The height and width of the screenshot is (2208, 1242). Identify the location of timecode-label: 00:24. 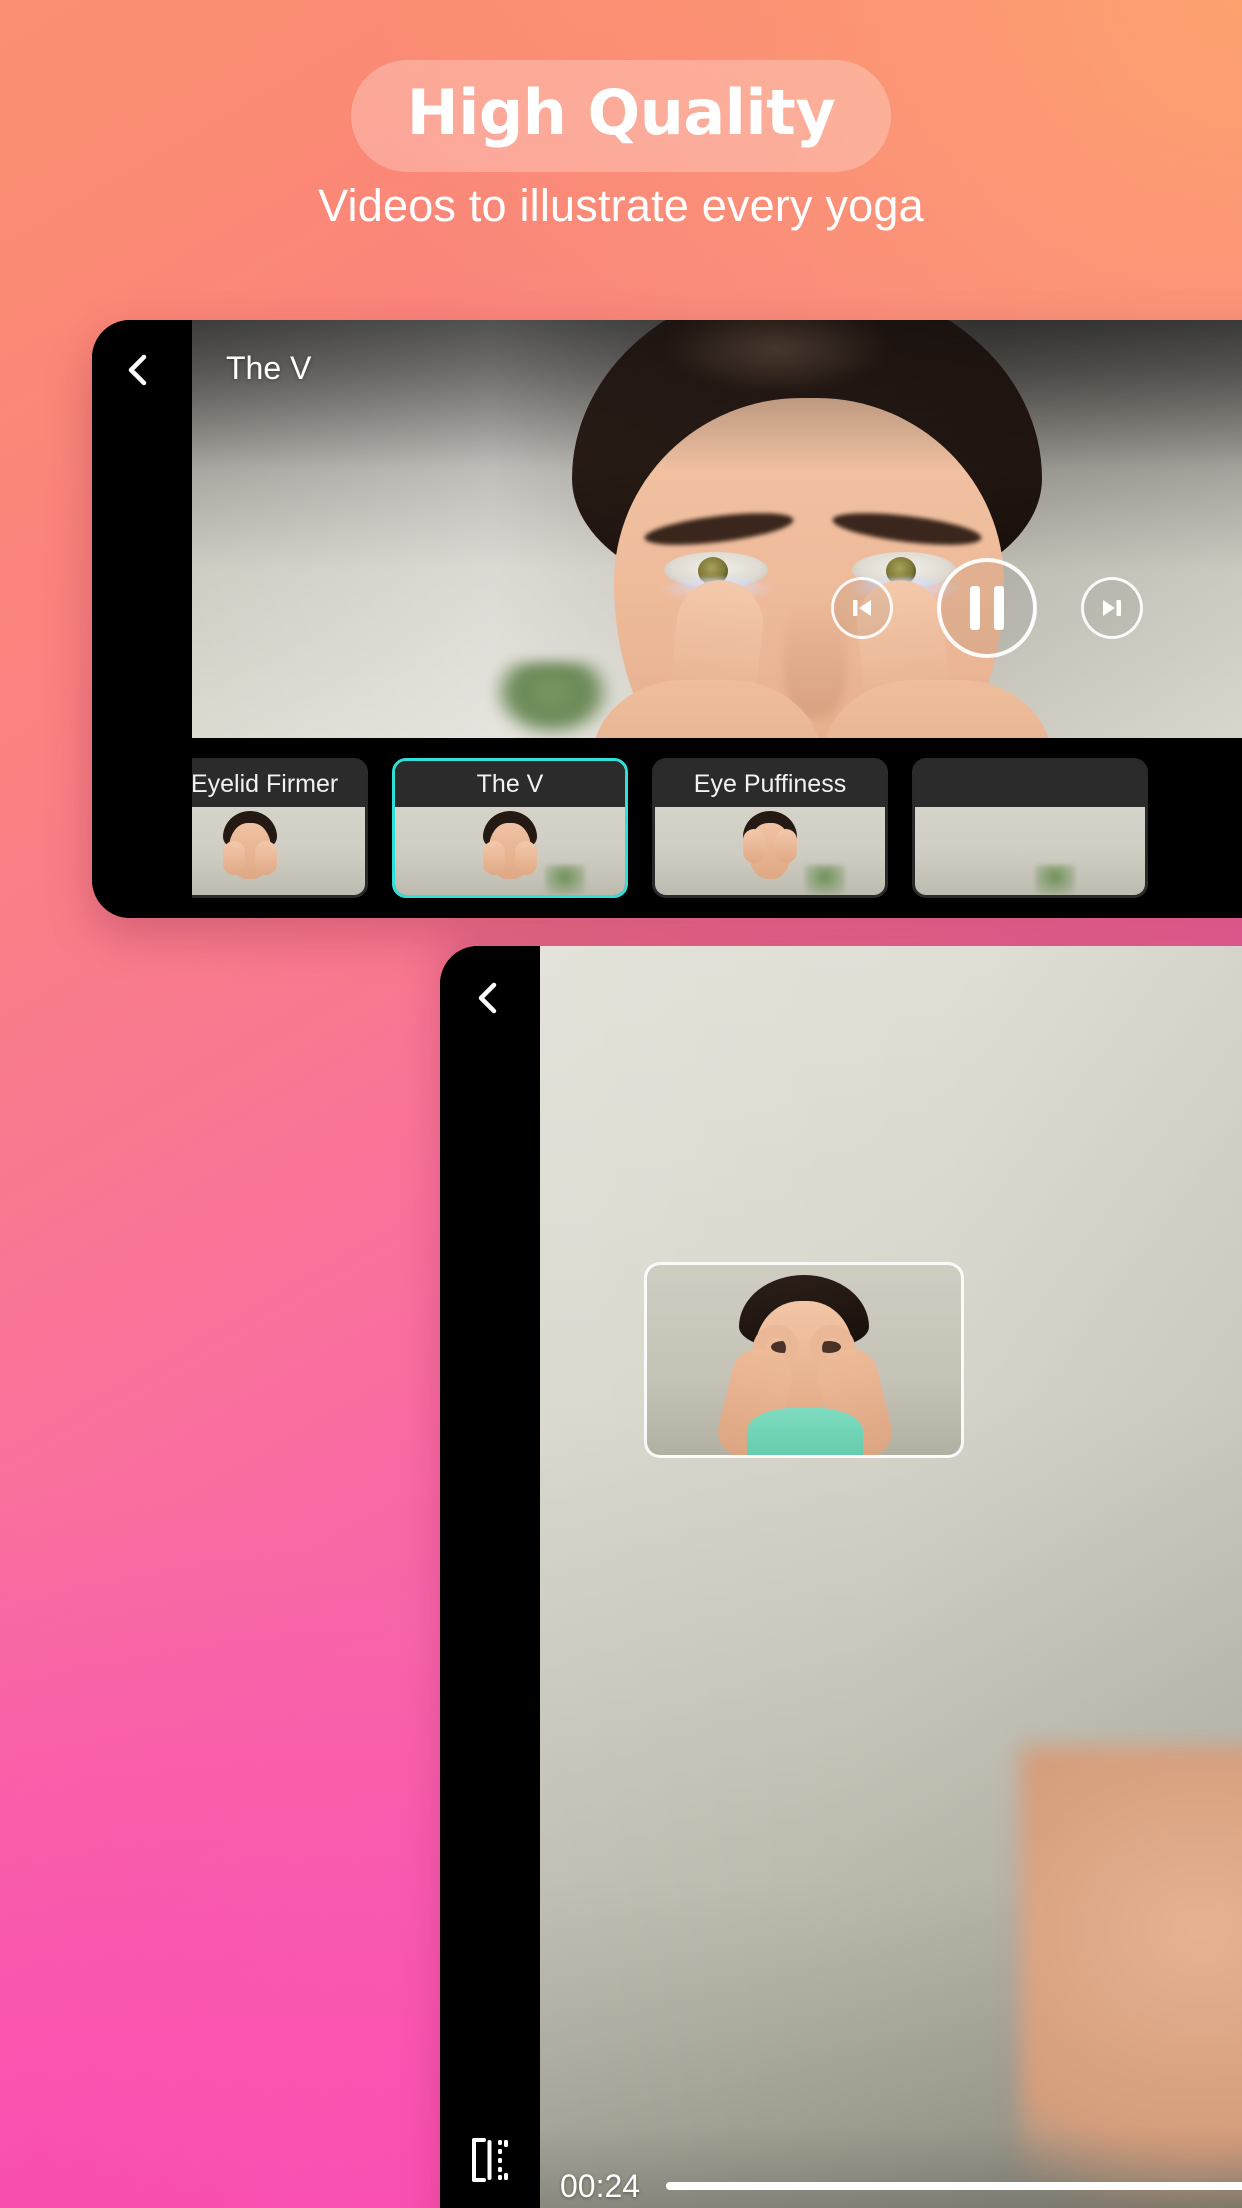
(600, 2185).